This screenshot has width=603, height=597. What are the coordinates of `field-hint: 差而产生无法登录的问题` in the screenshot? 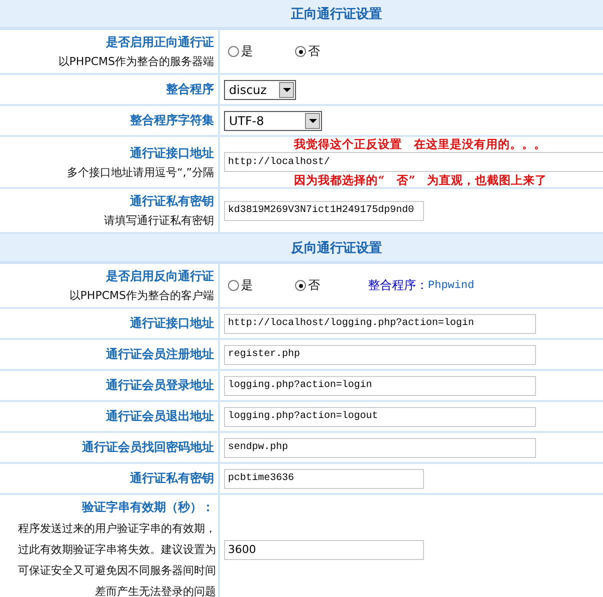 It's located at (155, 590).